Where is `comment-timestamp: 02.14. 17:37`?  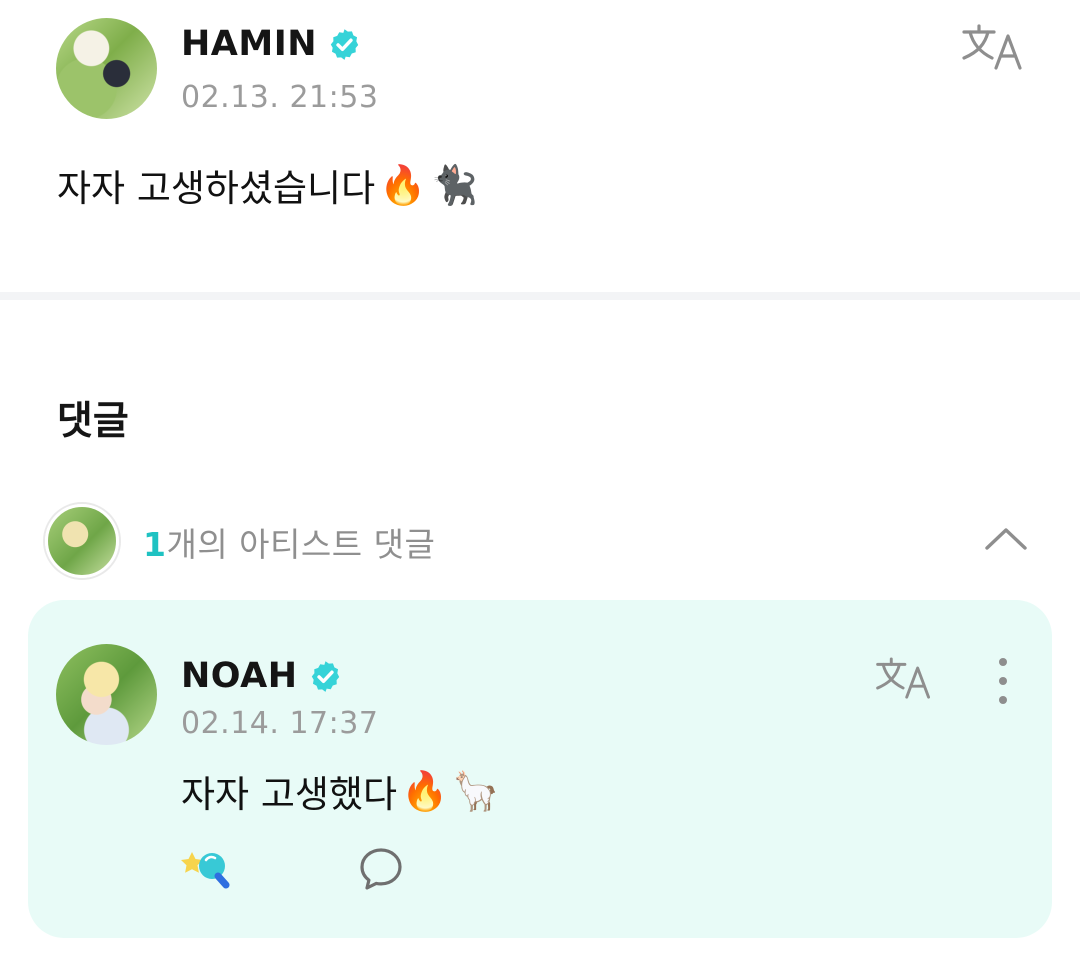 comment-timestamp: 02.14. 17:37 is located at coordinates (280, 723).